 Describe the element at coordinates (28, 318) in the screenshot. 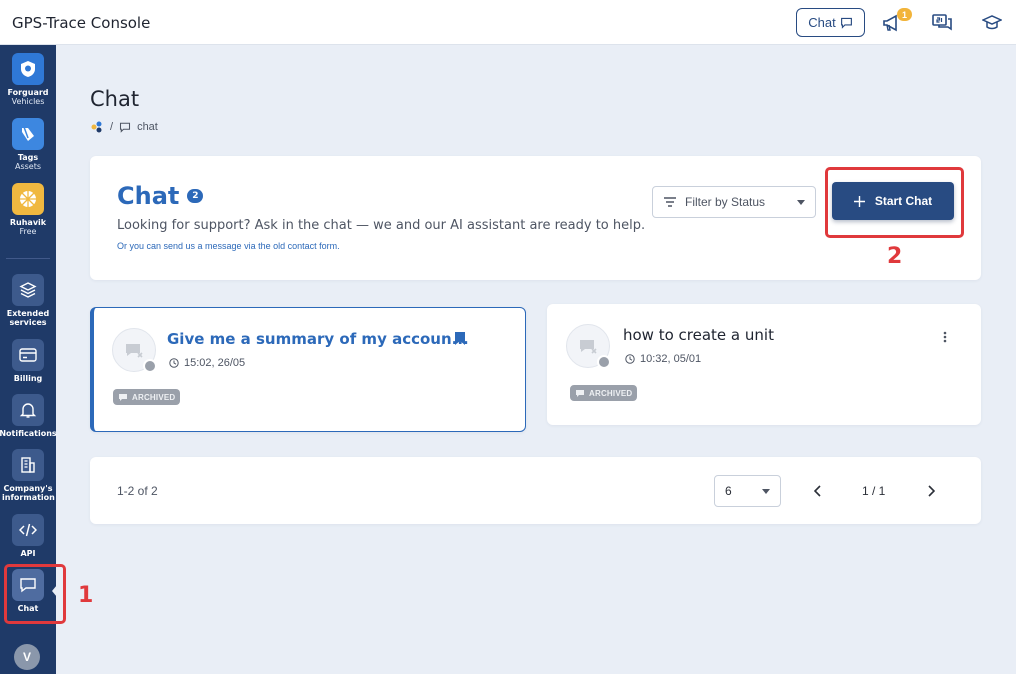

I see `sidebar-item-label: Extended services` at that location.